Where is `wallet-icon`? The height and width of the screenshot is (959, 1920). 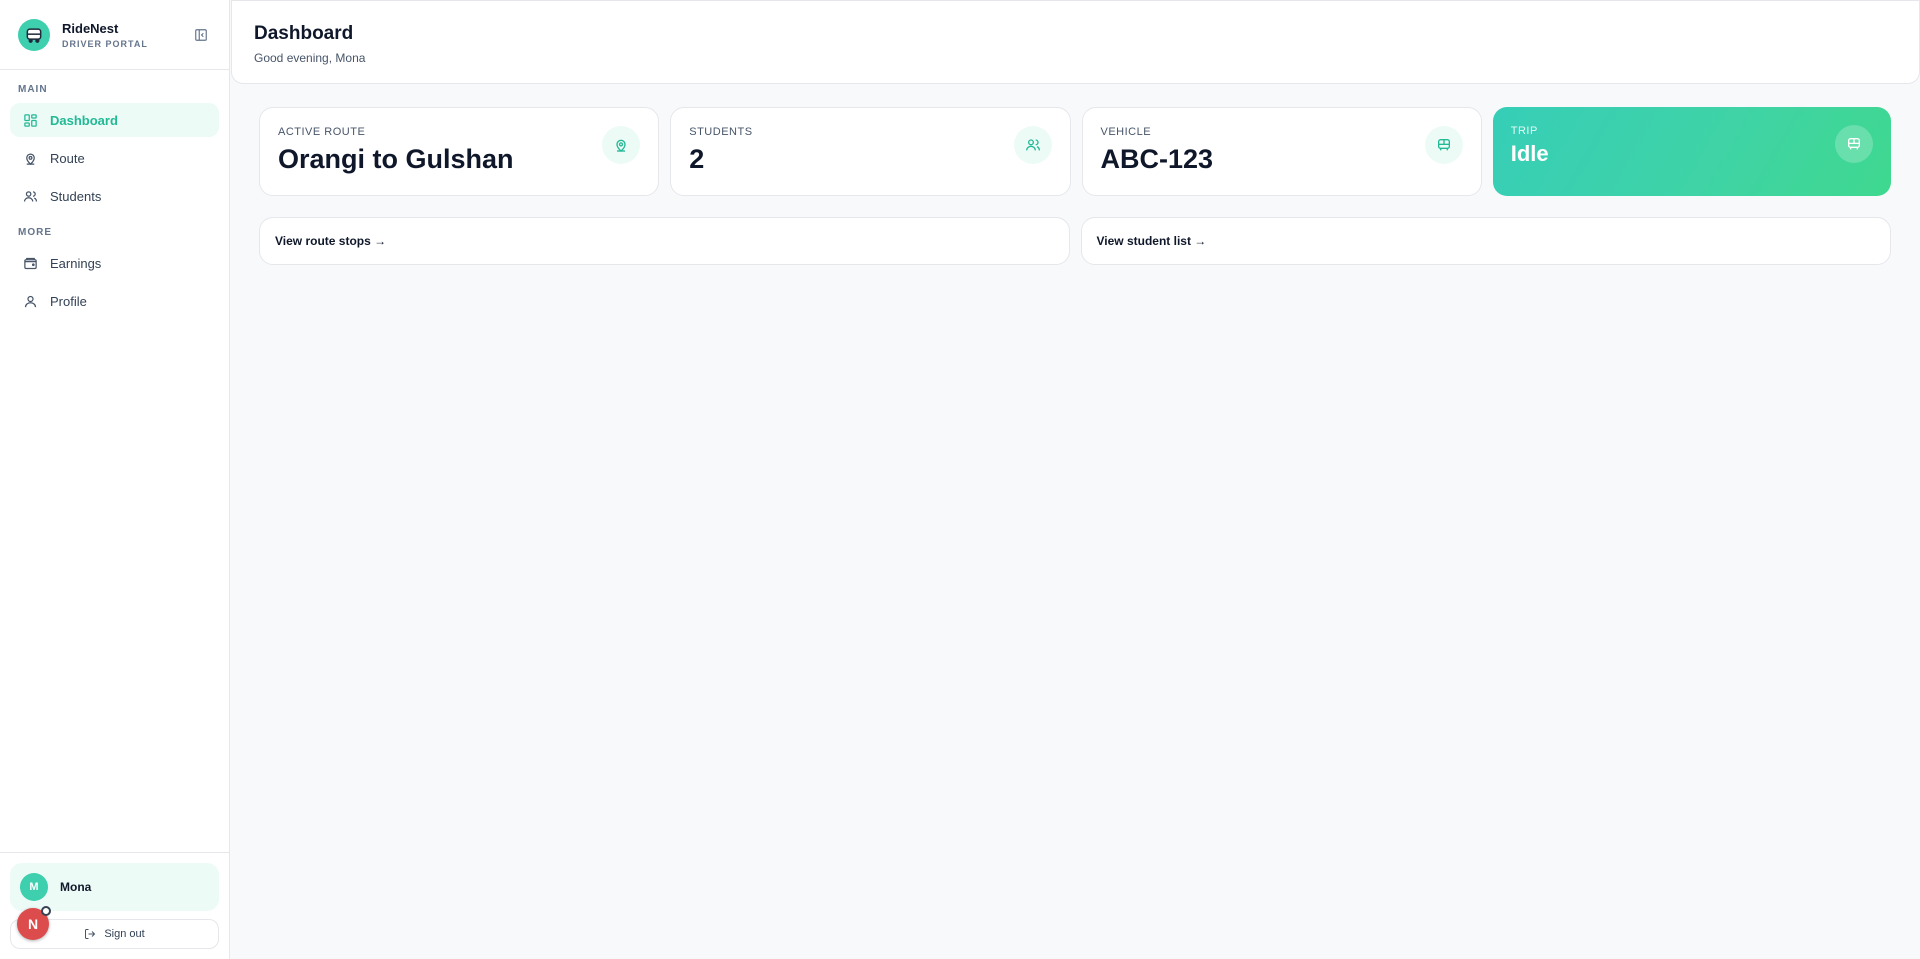 wallet-icon is located at coordinates (30, 263).